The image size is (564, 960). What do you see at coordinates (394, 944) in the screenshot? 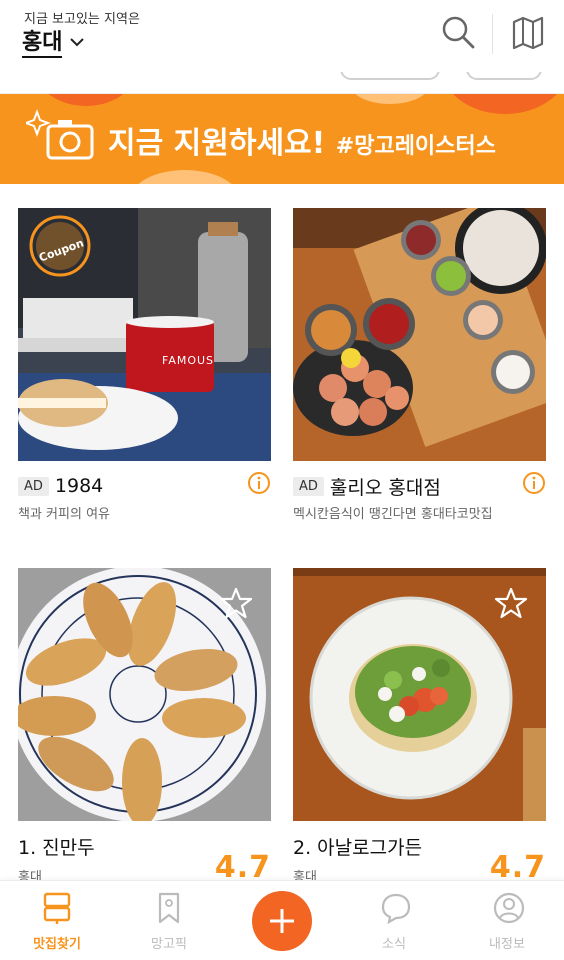
I see `tab-label: 소식` at bounding box center [394, 944].